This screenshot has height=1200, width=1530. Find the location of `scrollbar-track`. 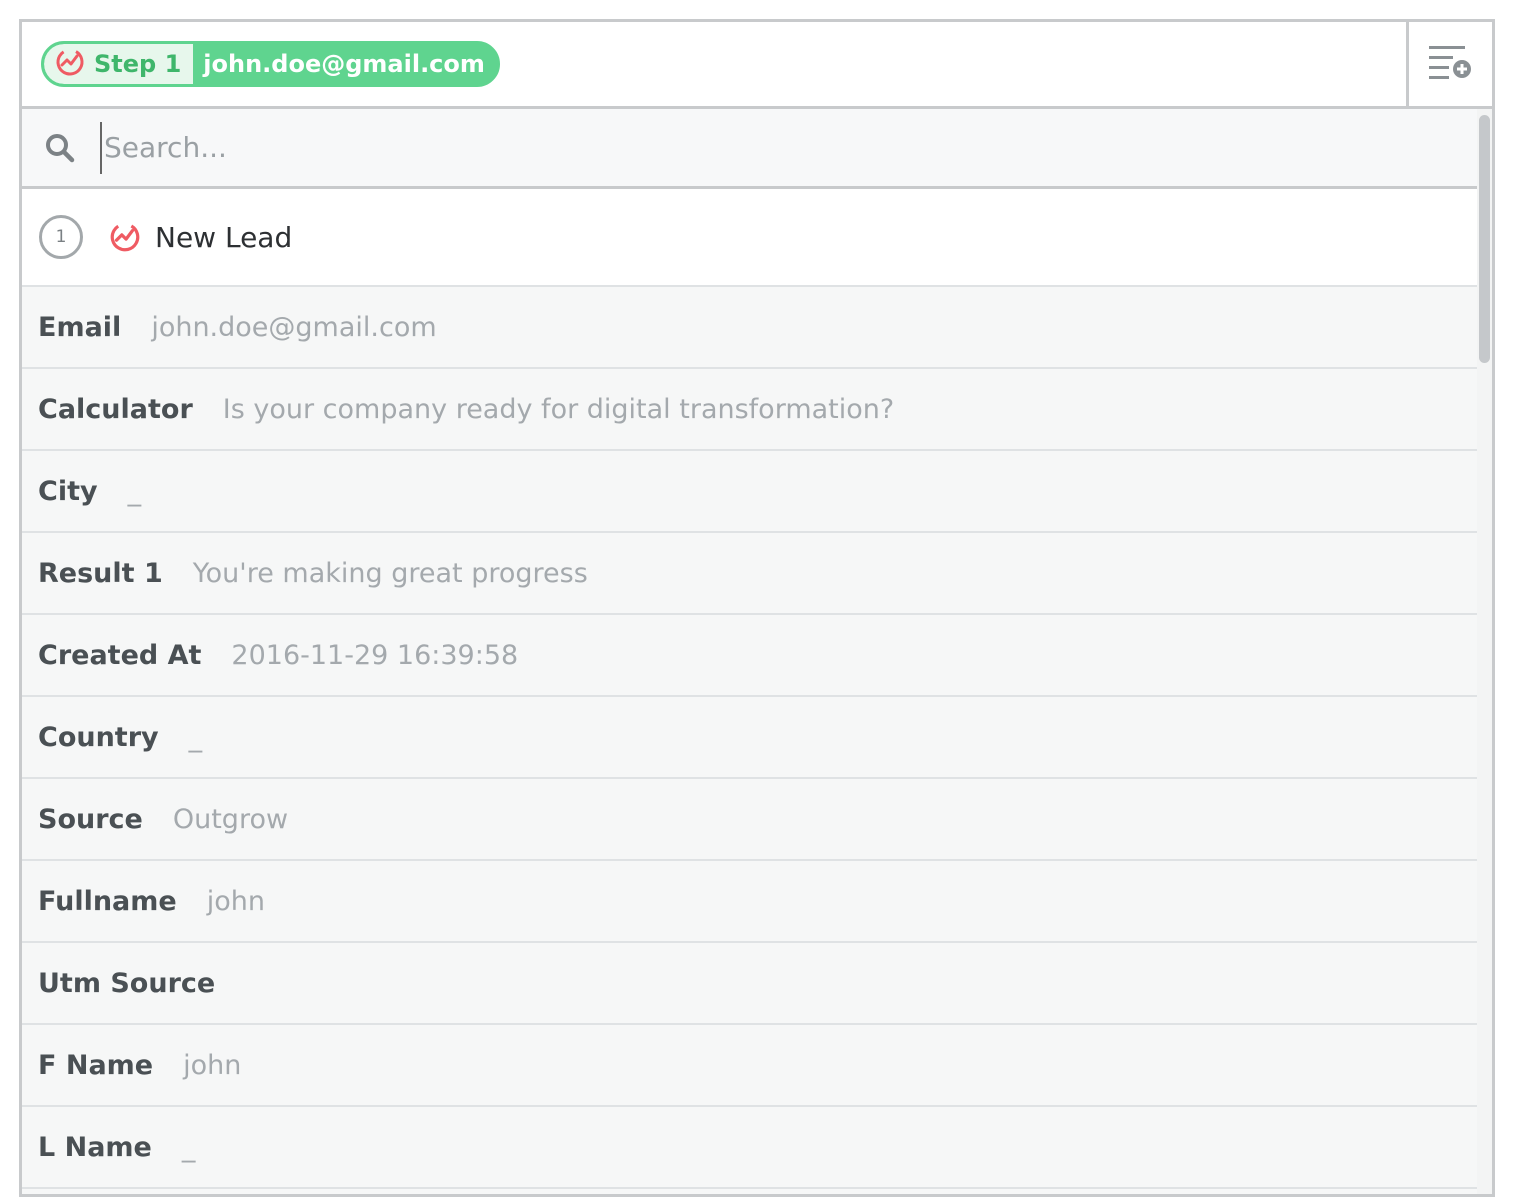

scrollbar-track is located at coordinates (1484, 651).